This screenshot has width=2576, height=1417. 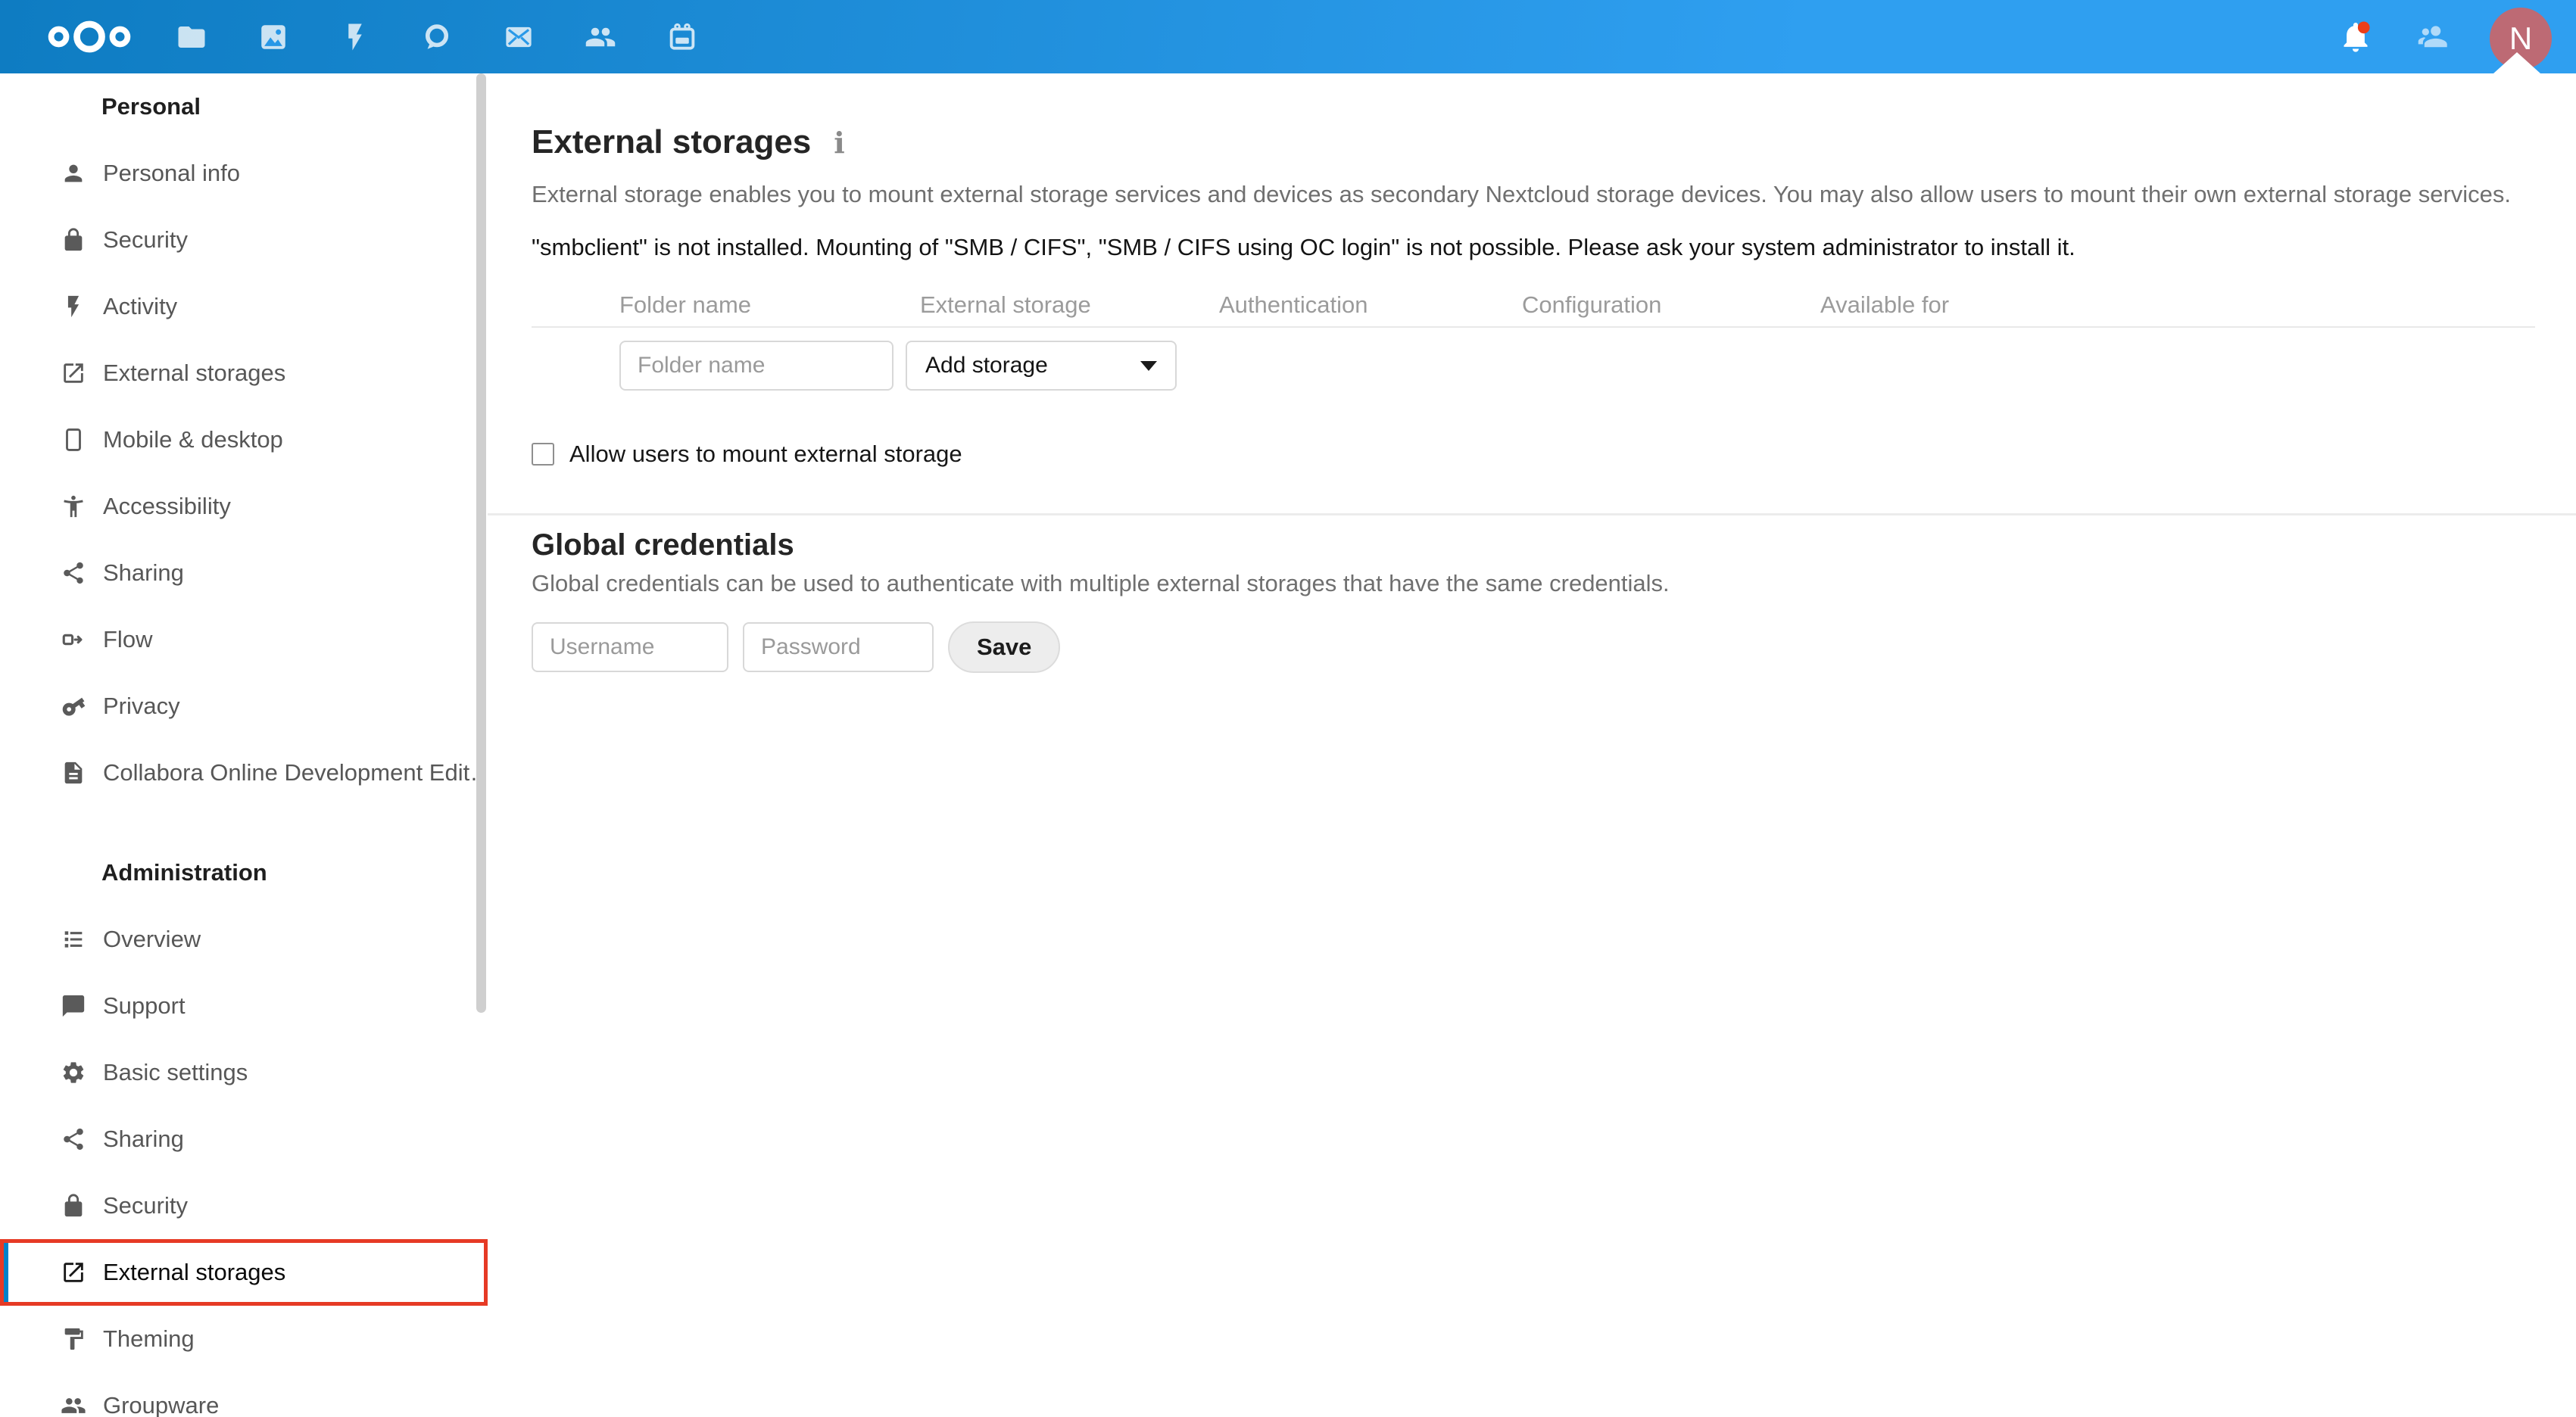 I want to click on add-storage-select: Add storage, so click(x=1041, y=366).